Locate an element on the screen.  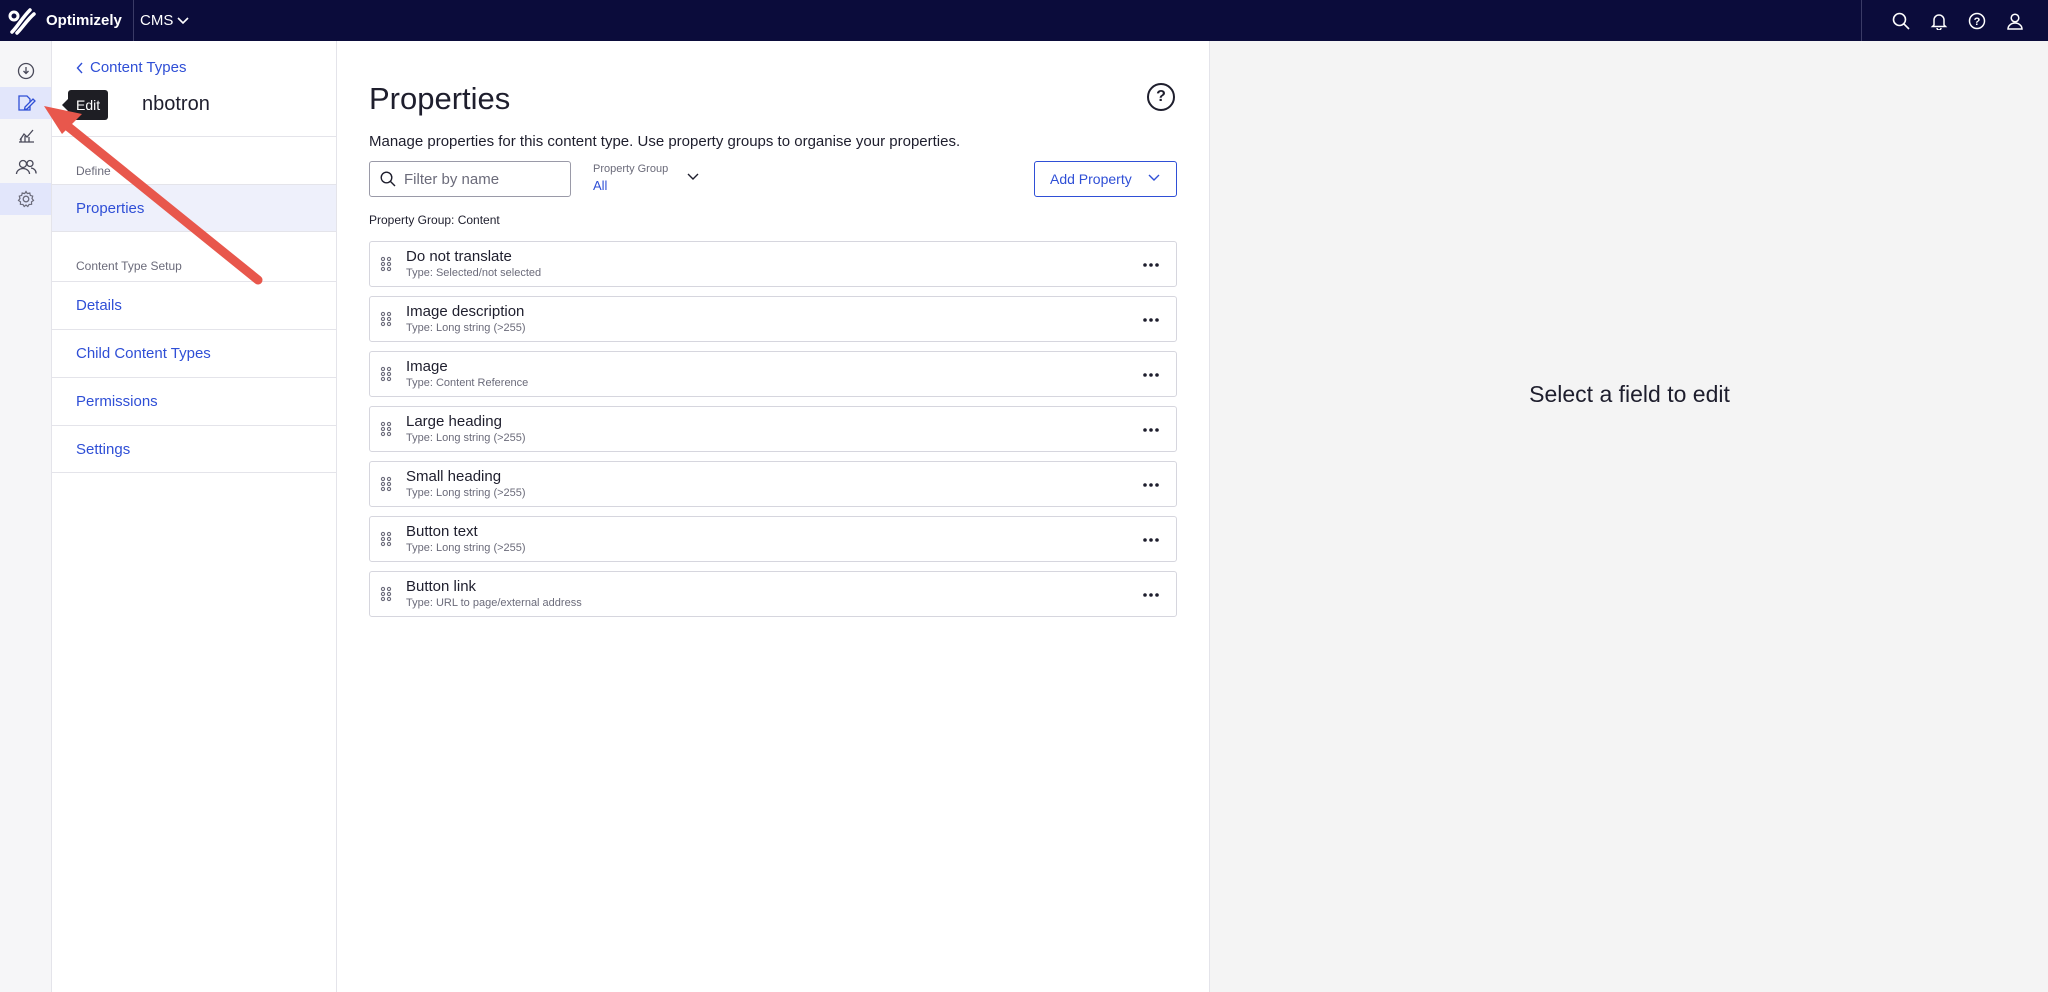
nav-item-child-content-types: Child Content Types is located at coordinates (194, 353).